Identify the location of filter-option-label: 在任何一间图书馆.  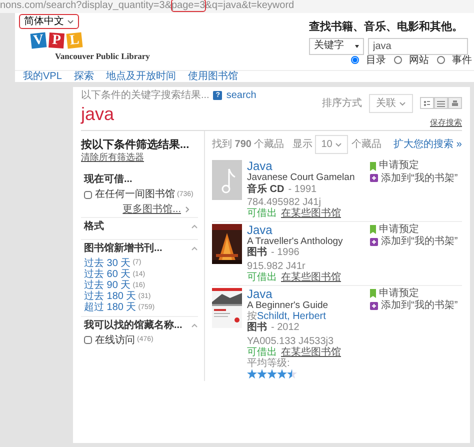
(135, 194).